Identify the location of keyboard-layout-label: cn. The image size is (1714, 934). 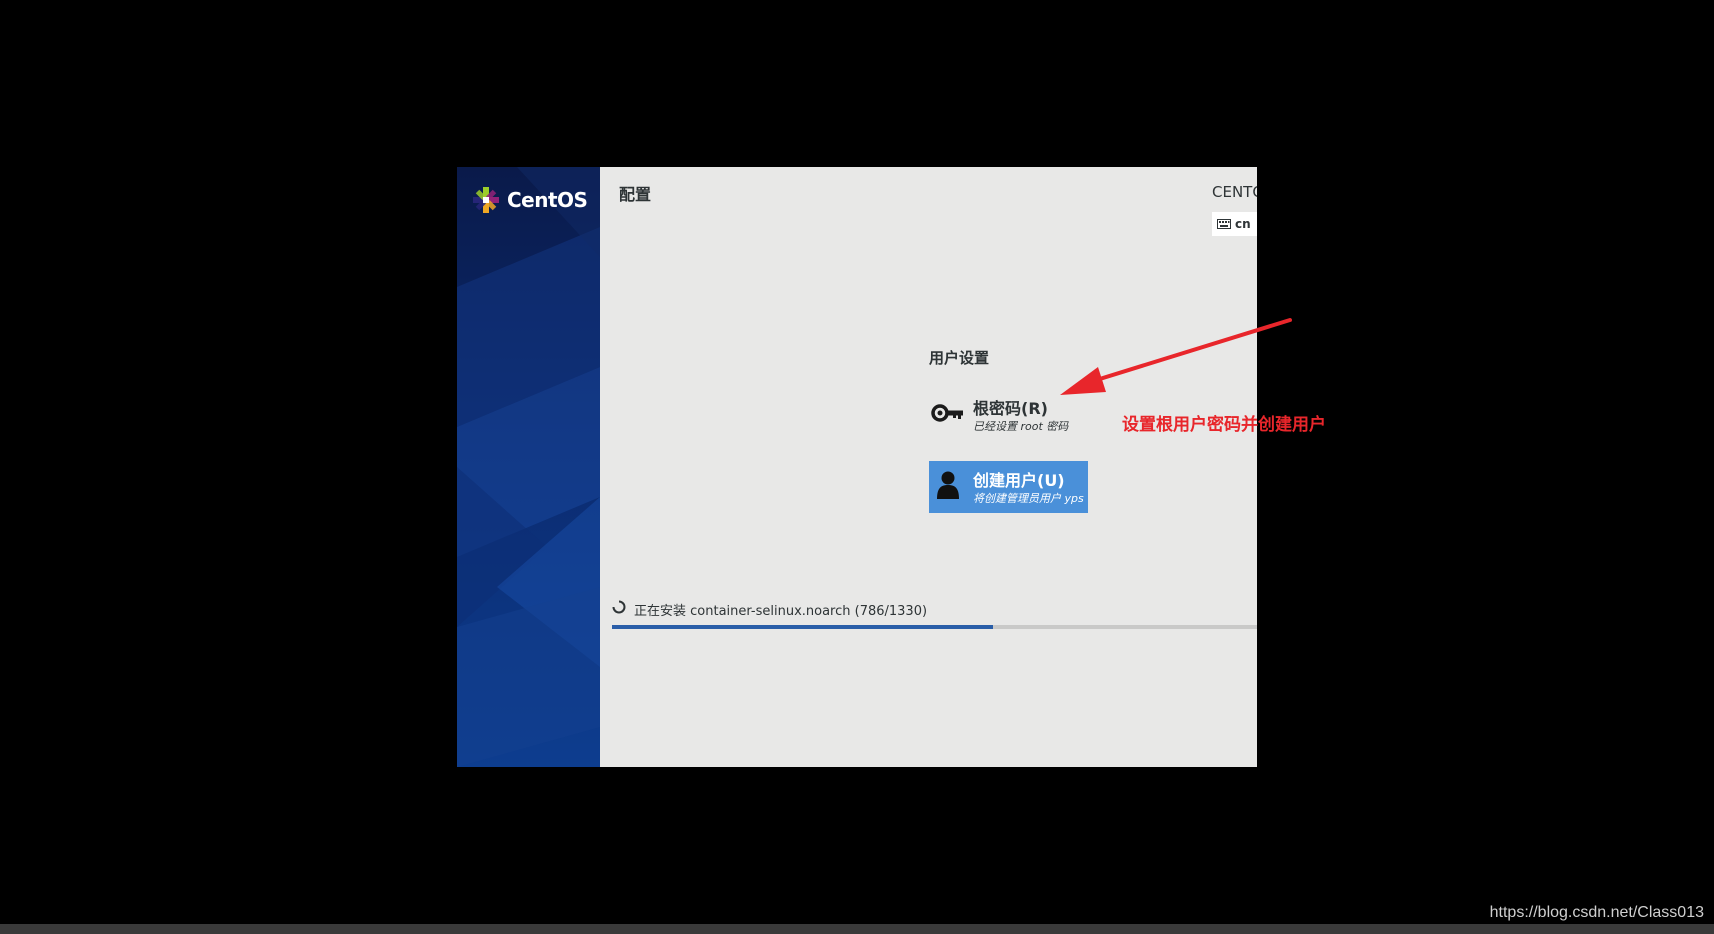
(1243, 224).